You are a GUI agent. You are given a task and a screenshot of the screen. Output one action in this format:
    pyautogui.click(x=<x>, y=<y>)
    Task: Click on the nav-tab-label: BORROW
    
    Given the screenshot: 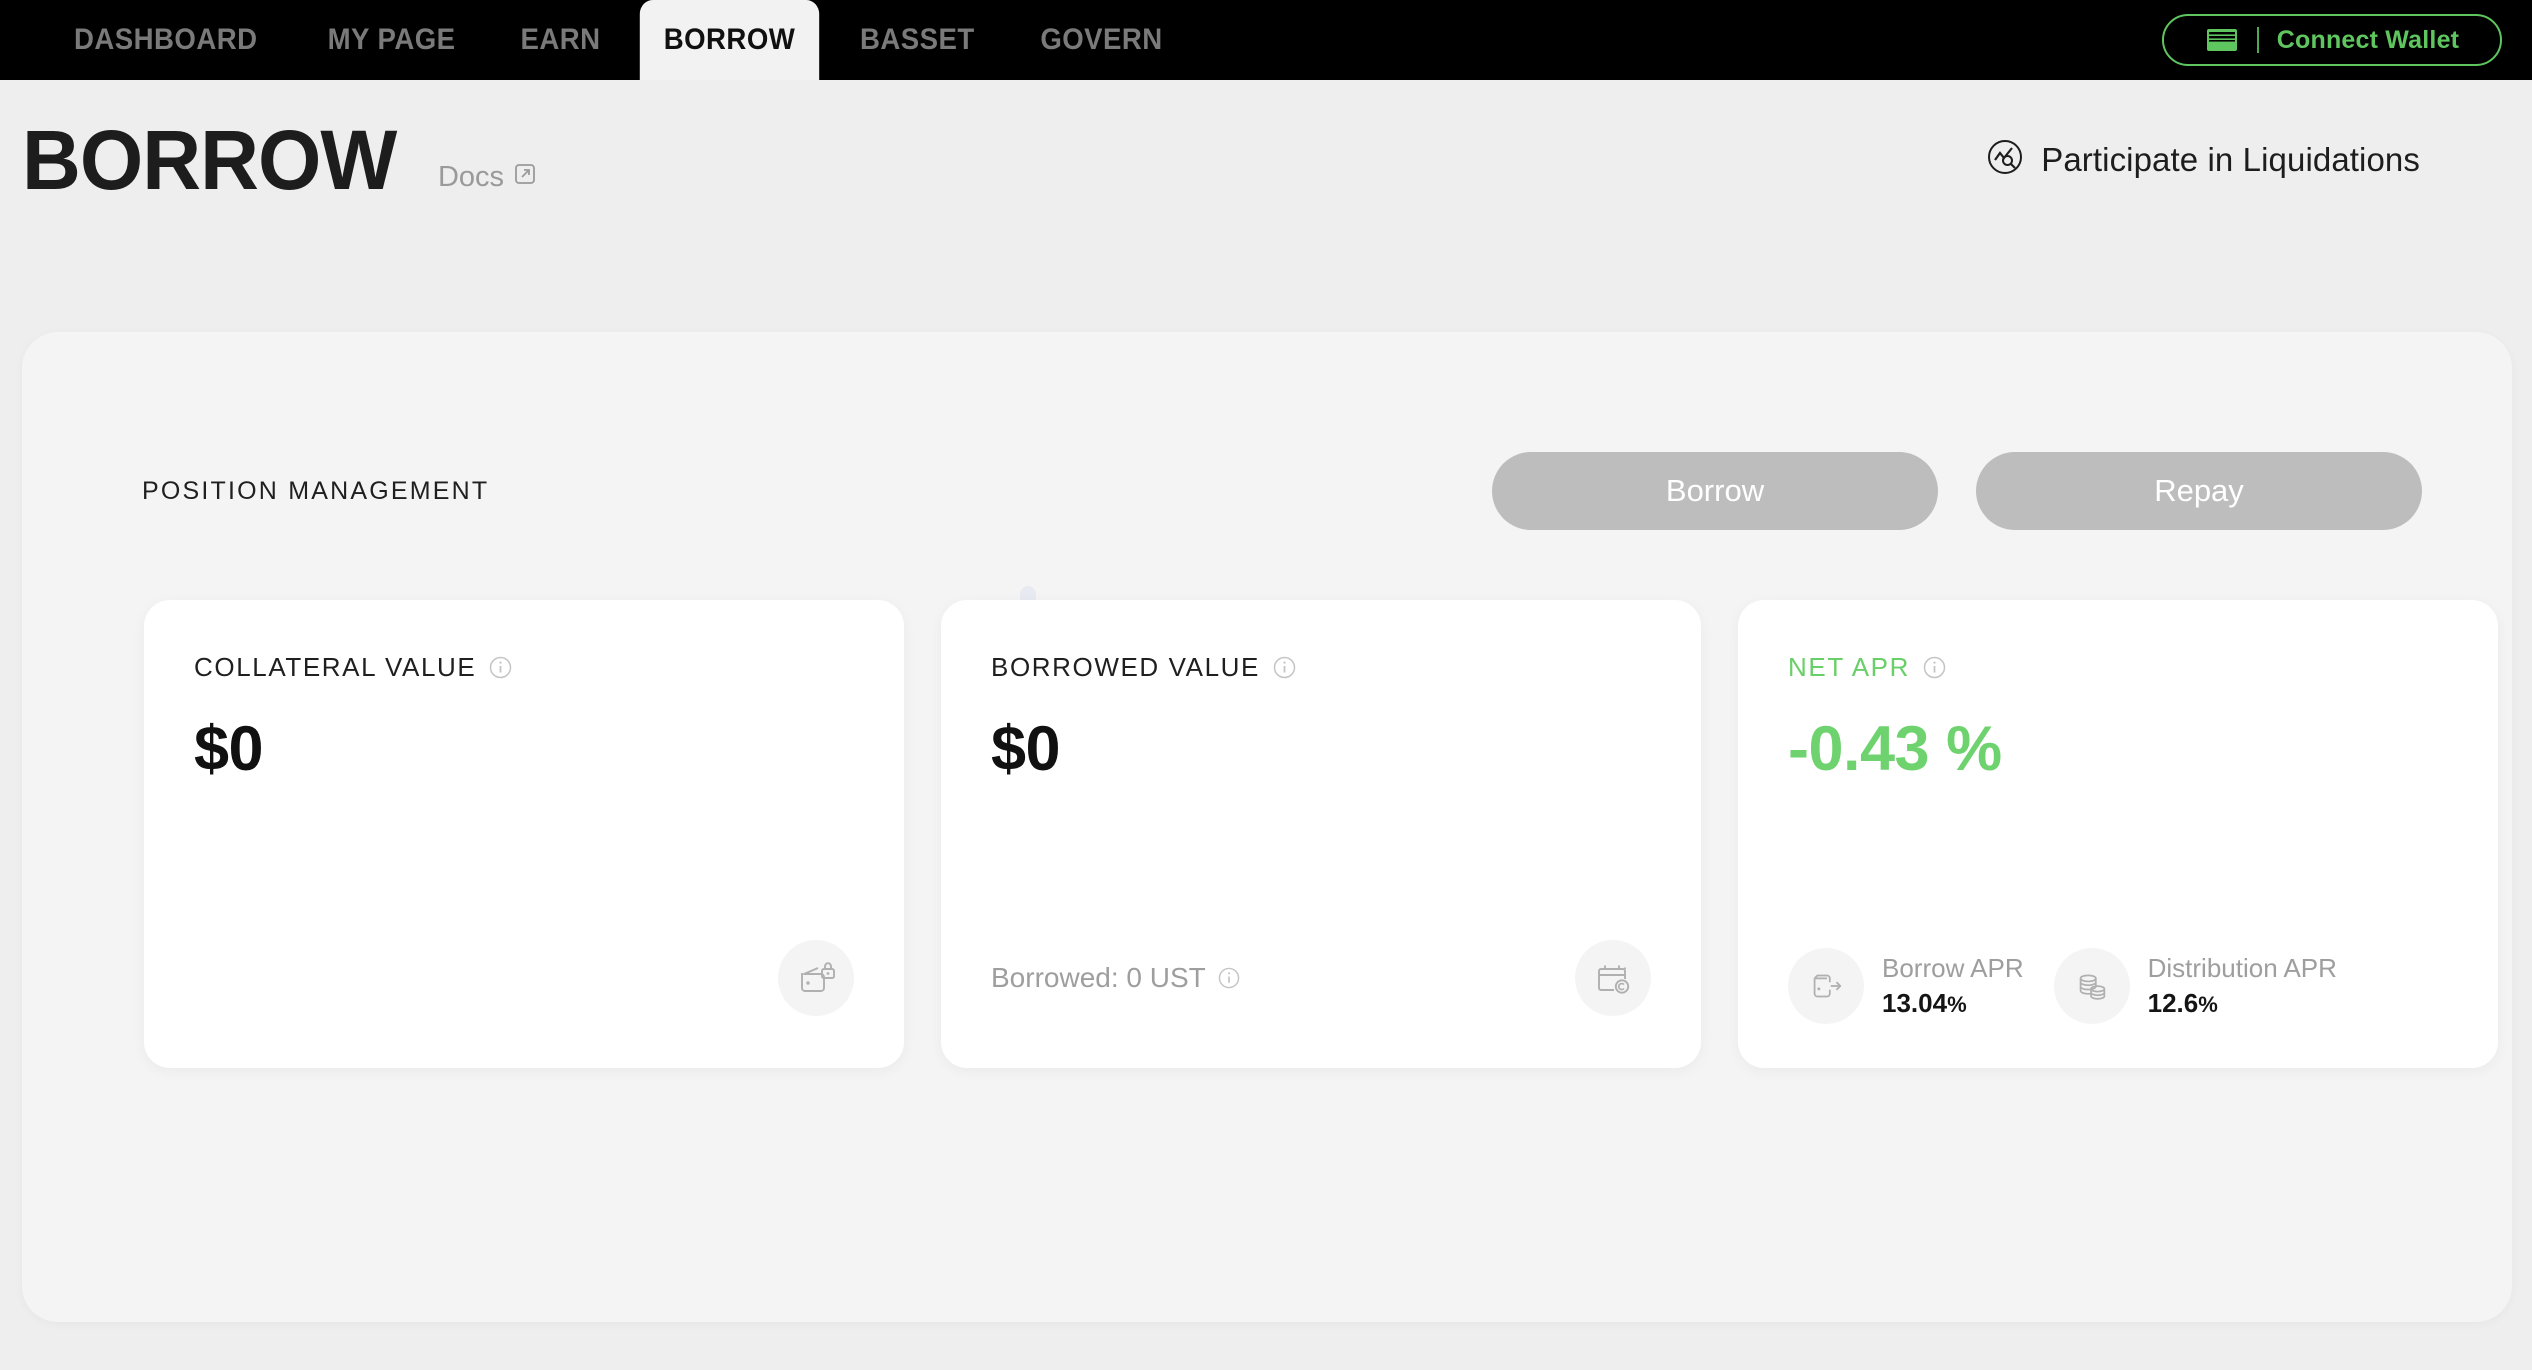 What is the action you would take?
    pyautogui.click(x=729, y=39)
    